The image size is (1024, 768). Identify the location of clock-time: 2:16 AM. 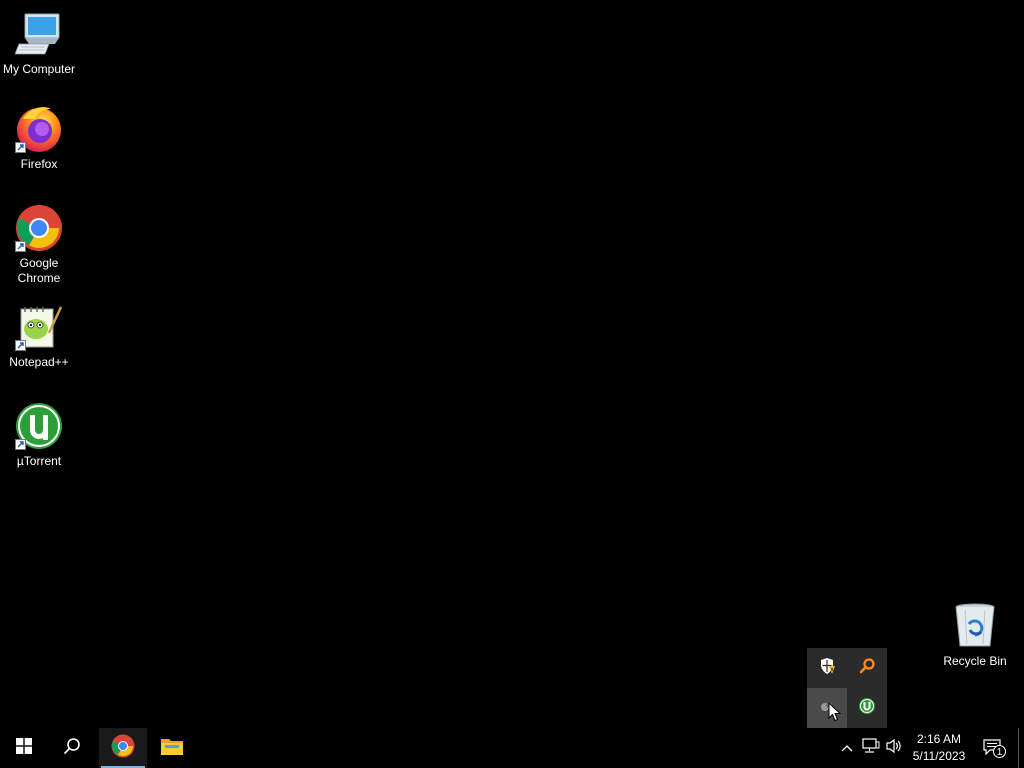
(939, 739).